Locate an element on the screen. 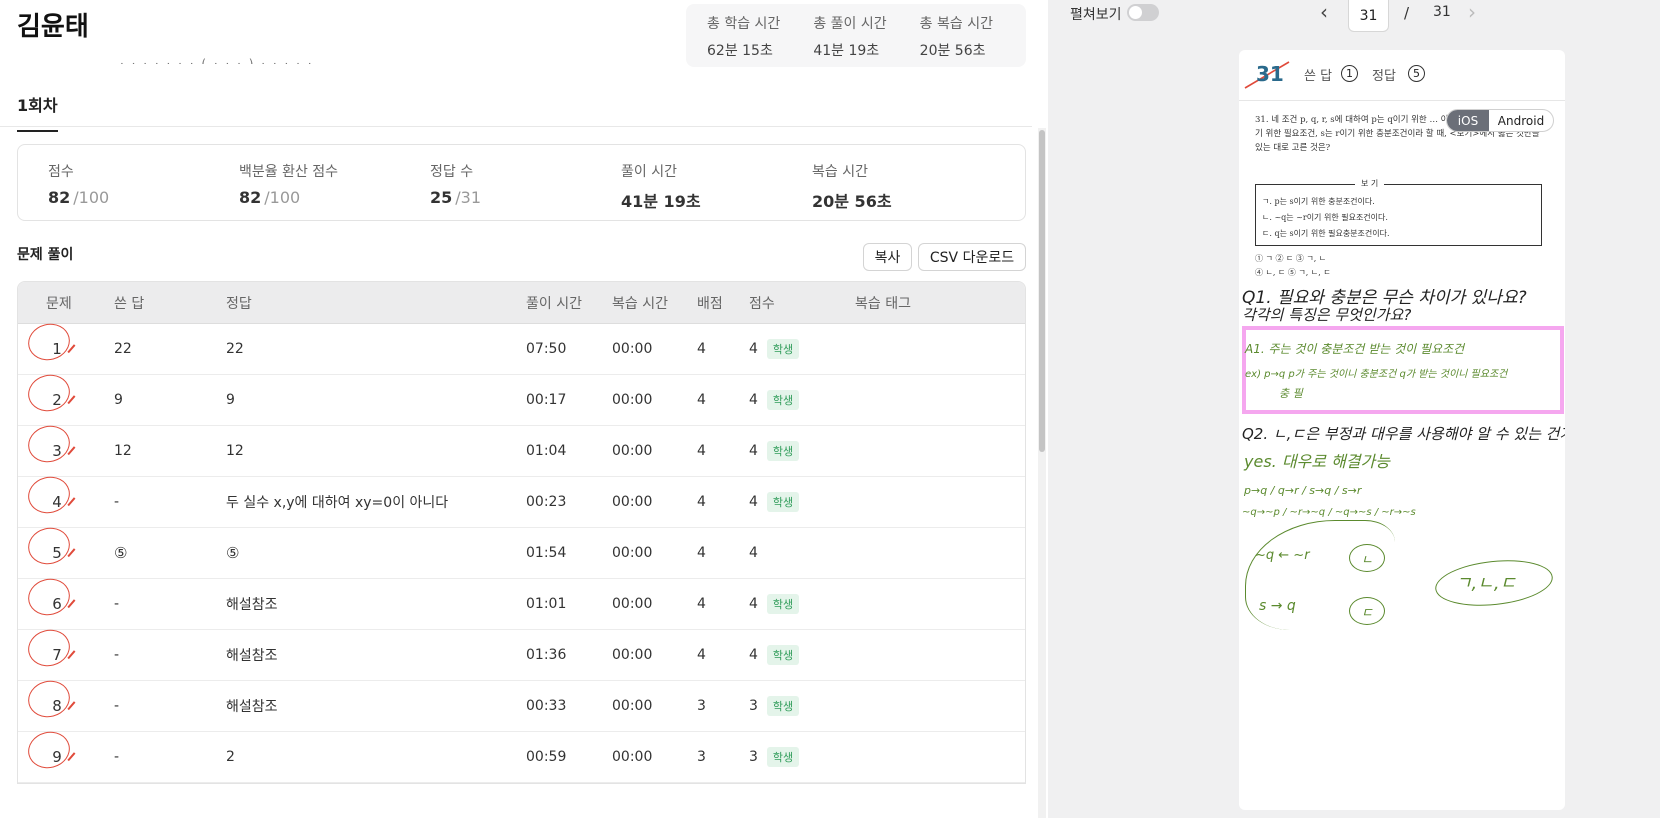 Image resolution: width=1660 pixels, height=818 pixels. total-solve-time: 총 풀이 시간 41분 19초 is located at coordinates (850, 37).